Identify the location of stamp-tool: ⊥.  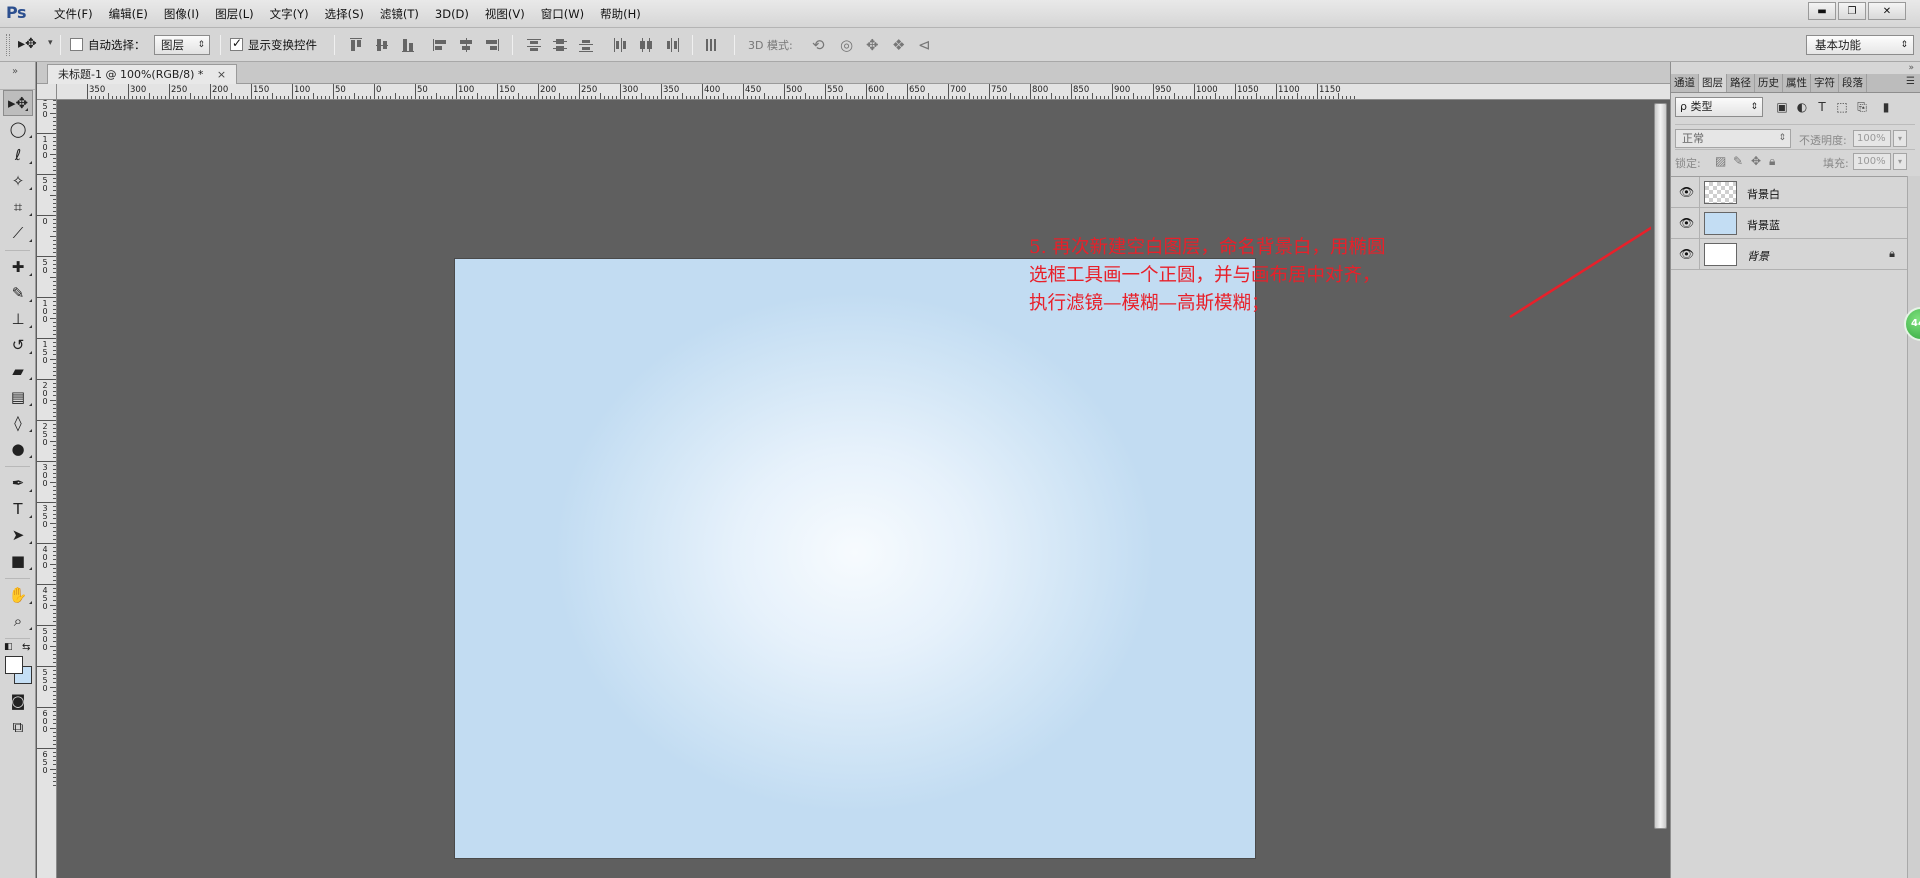
(18, 319).